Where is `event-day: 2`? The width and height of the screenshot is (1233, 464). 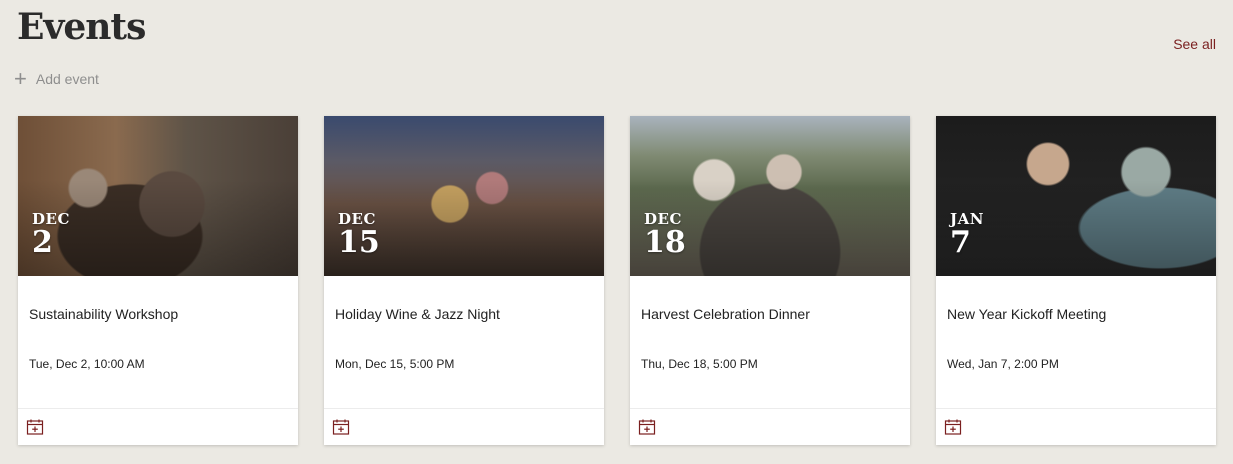 event-day: 2 is located at coordinates (42, 242).